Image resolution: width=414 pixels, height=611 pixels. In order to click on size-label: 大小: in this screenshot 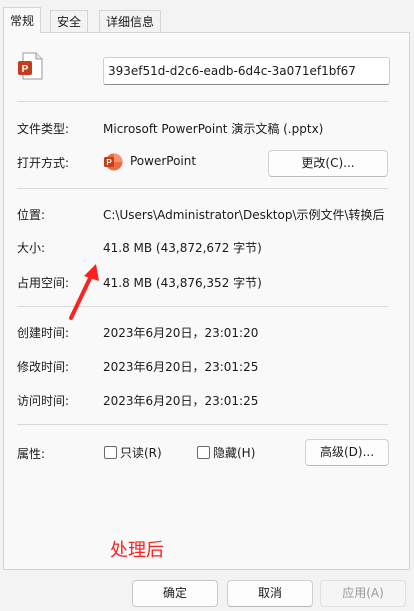, I will do `click(31, 248)`.